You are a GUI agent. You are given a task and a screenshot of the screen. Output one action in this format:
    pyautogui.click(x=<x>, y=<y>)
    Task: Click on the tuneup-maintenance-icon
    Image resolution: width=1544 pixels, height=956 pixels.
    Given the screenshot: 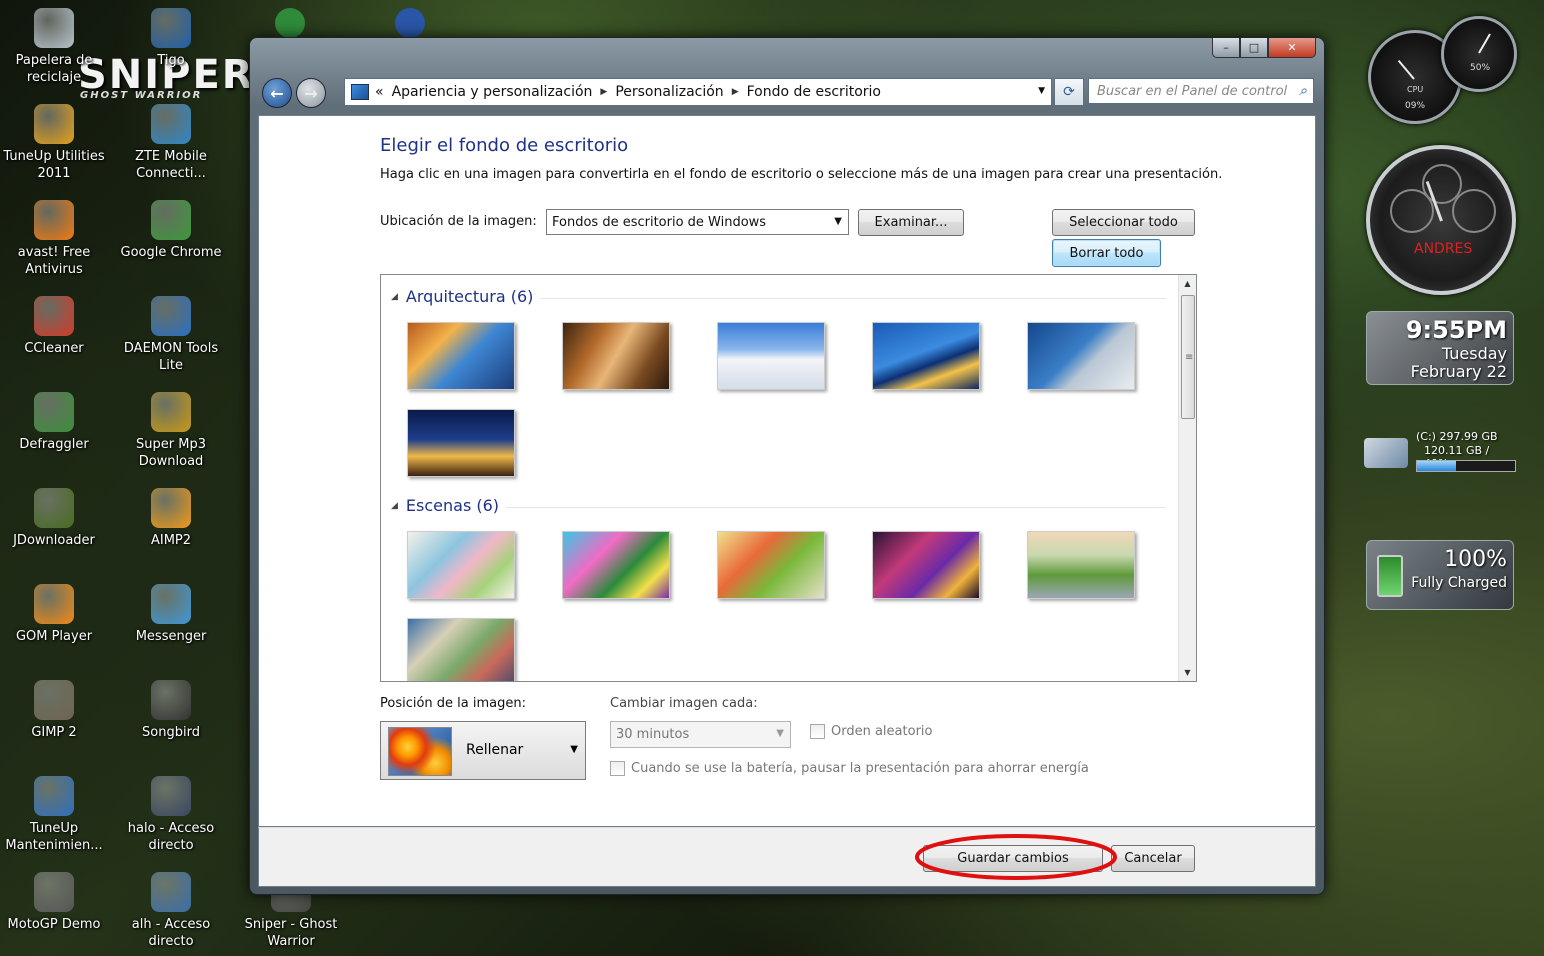 What is the action you would take?
    pyautogui.click(x=54, y=796)
    